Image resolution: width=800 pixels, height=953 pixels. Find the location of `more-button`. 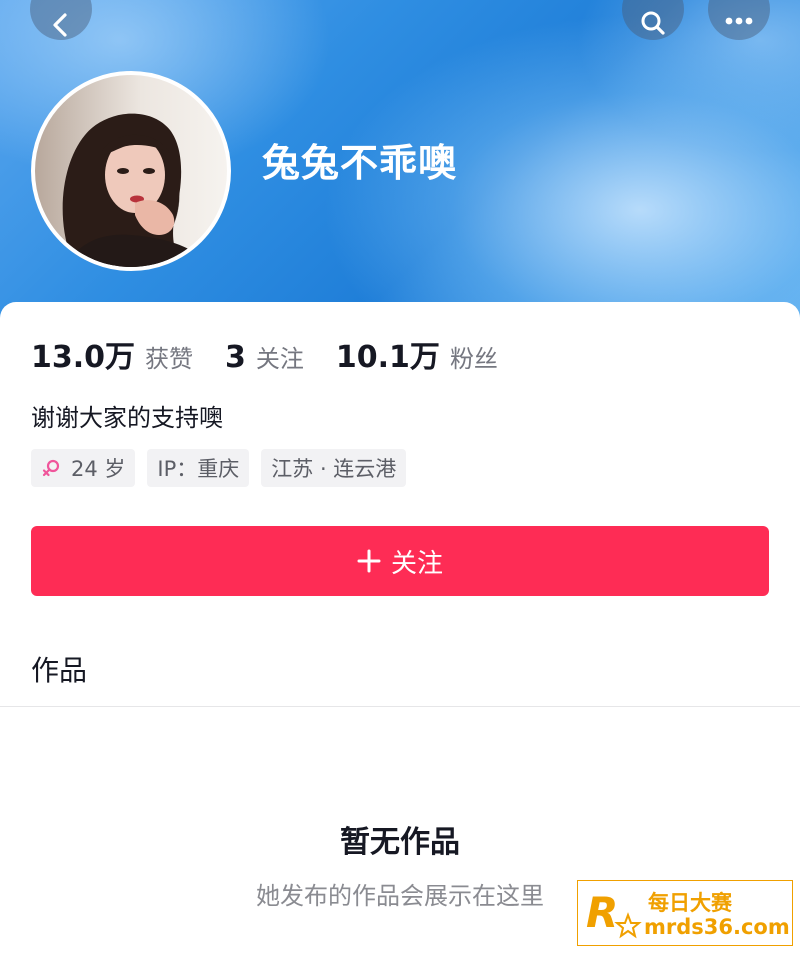

more-button is located at coordinates (739, 20).